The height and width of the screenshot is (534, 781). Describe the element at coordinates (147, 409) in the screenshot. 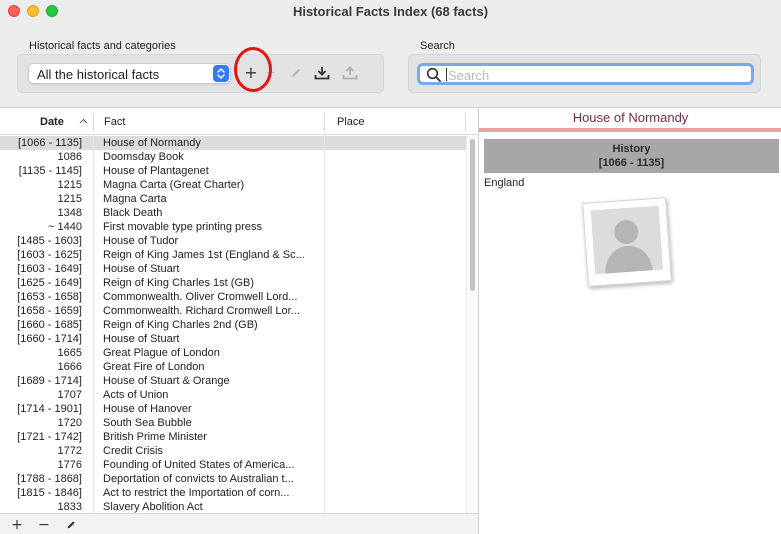

I see `cell-fact: House of Hanover` at that location.